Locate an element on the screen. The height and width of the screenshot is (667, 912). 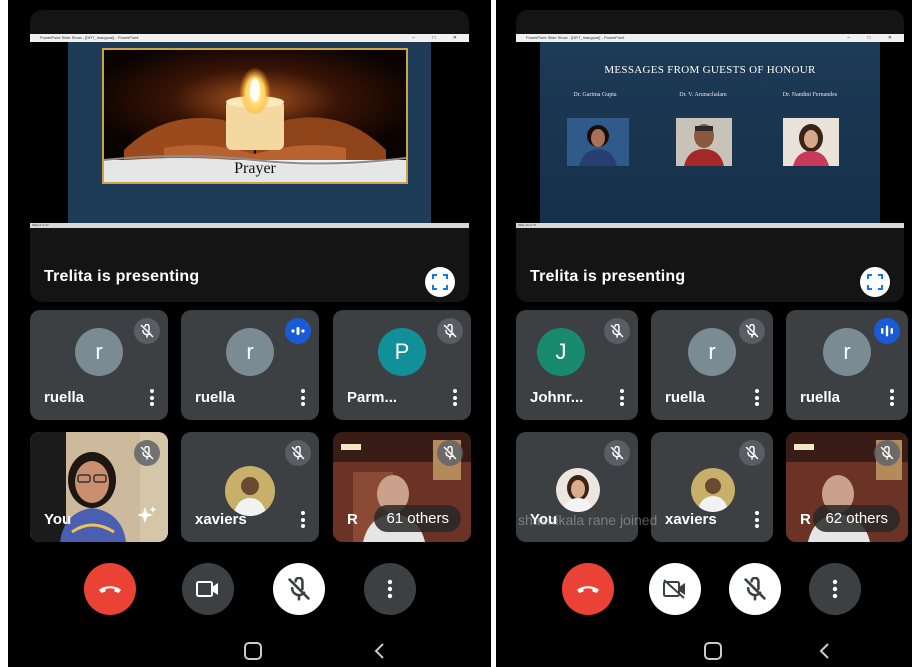
ppt-statusbar: Slide 10 of 27 is located at coordinates (710, 225).